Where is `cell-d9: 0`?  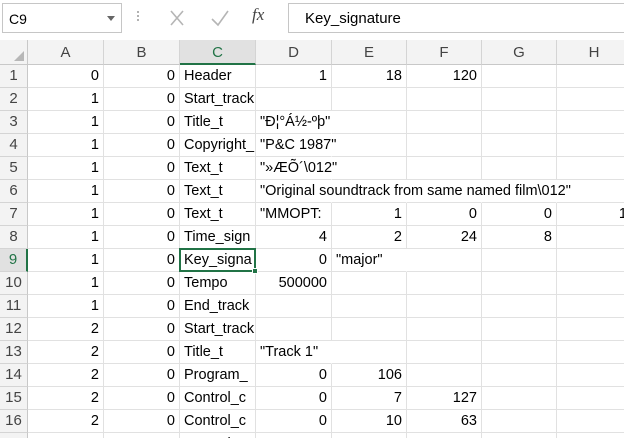 cell-d9: 0 is located at coordinates (294, 260).